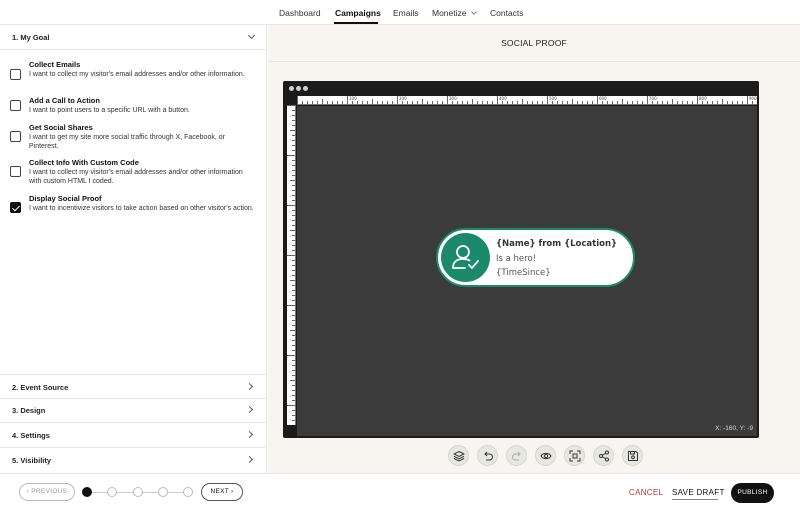 The width and height of the screenshot is (800, 505). I want to click on section-event-source-header: 2. Event Source, so click(133, 386).